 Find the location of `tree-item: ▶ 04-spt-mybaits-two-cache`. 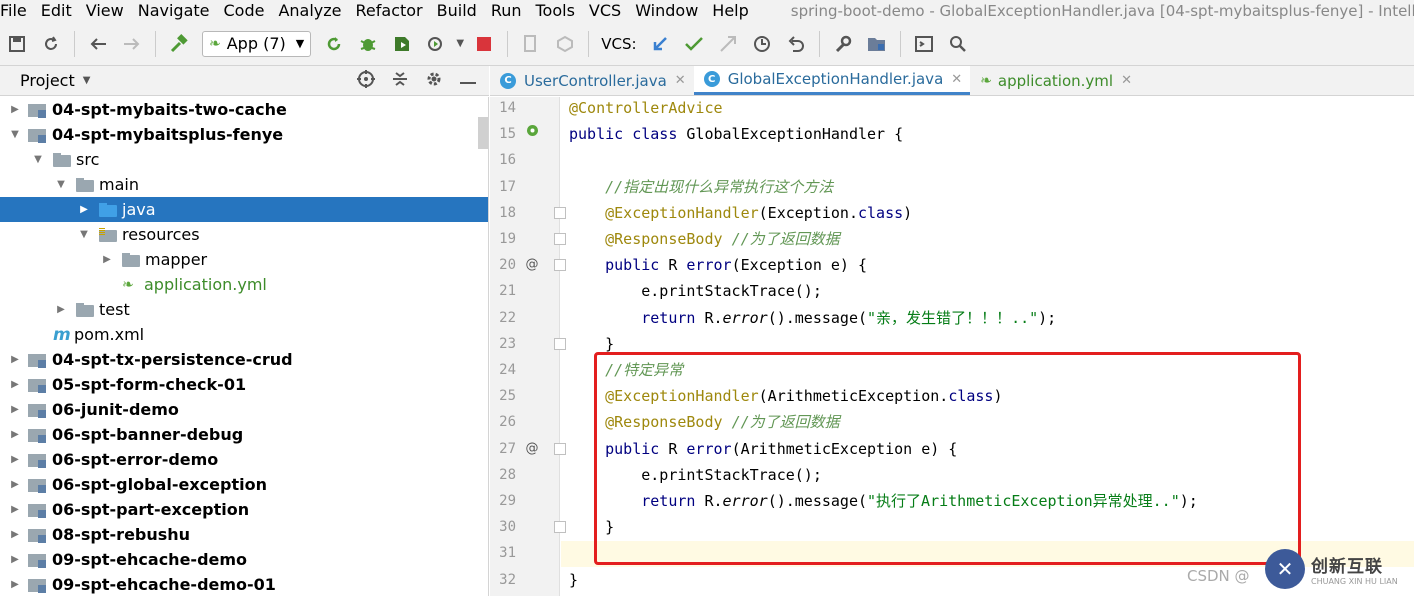

tree-item: ▶ 04-spt-mybaits-two-cache is located at coordinates (244, 109).